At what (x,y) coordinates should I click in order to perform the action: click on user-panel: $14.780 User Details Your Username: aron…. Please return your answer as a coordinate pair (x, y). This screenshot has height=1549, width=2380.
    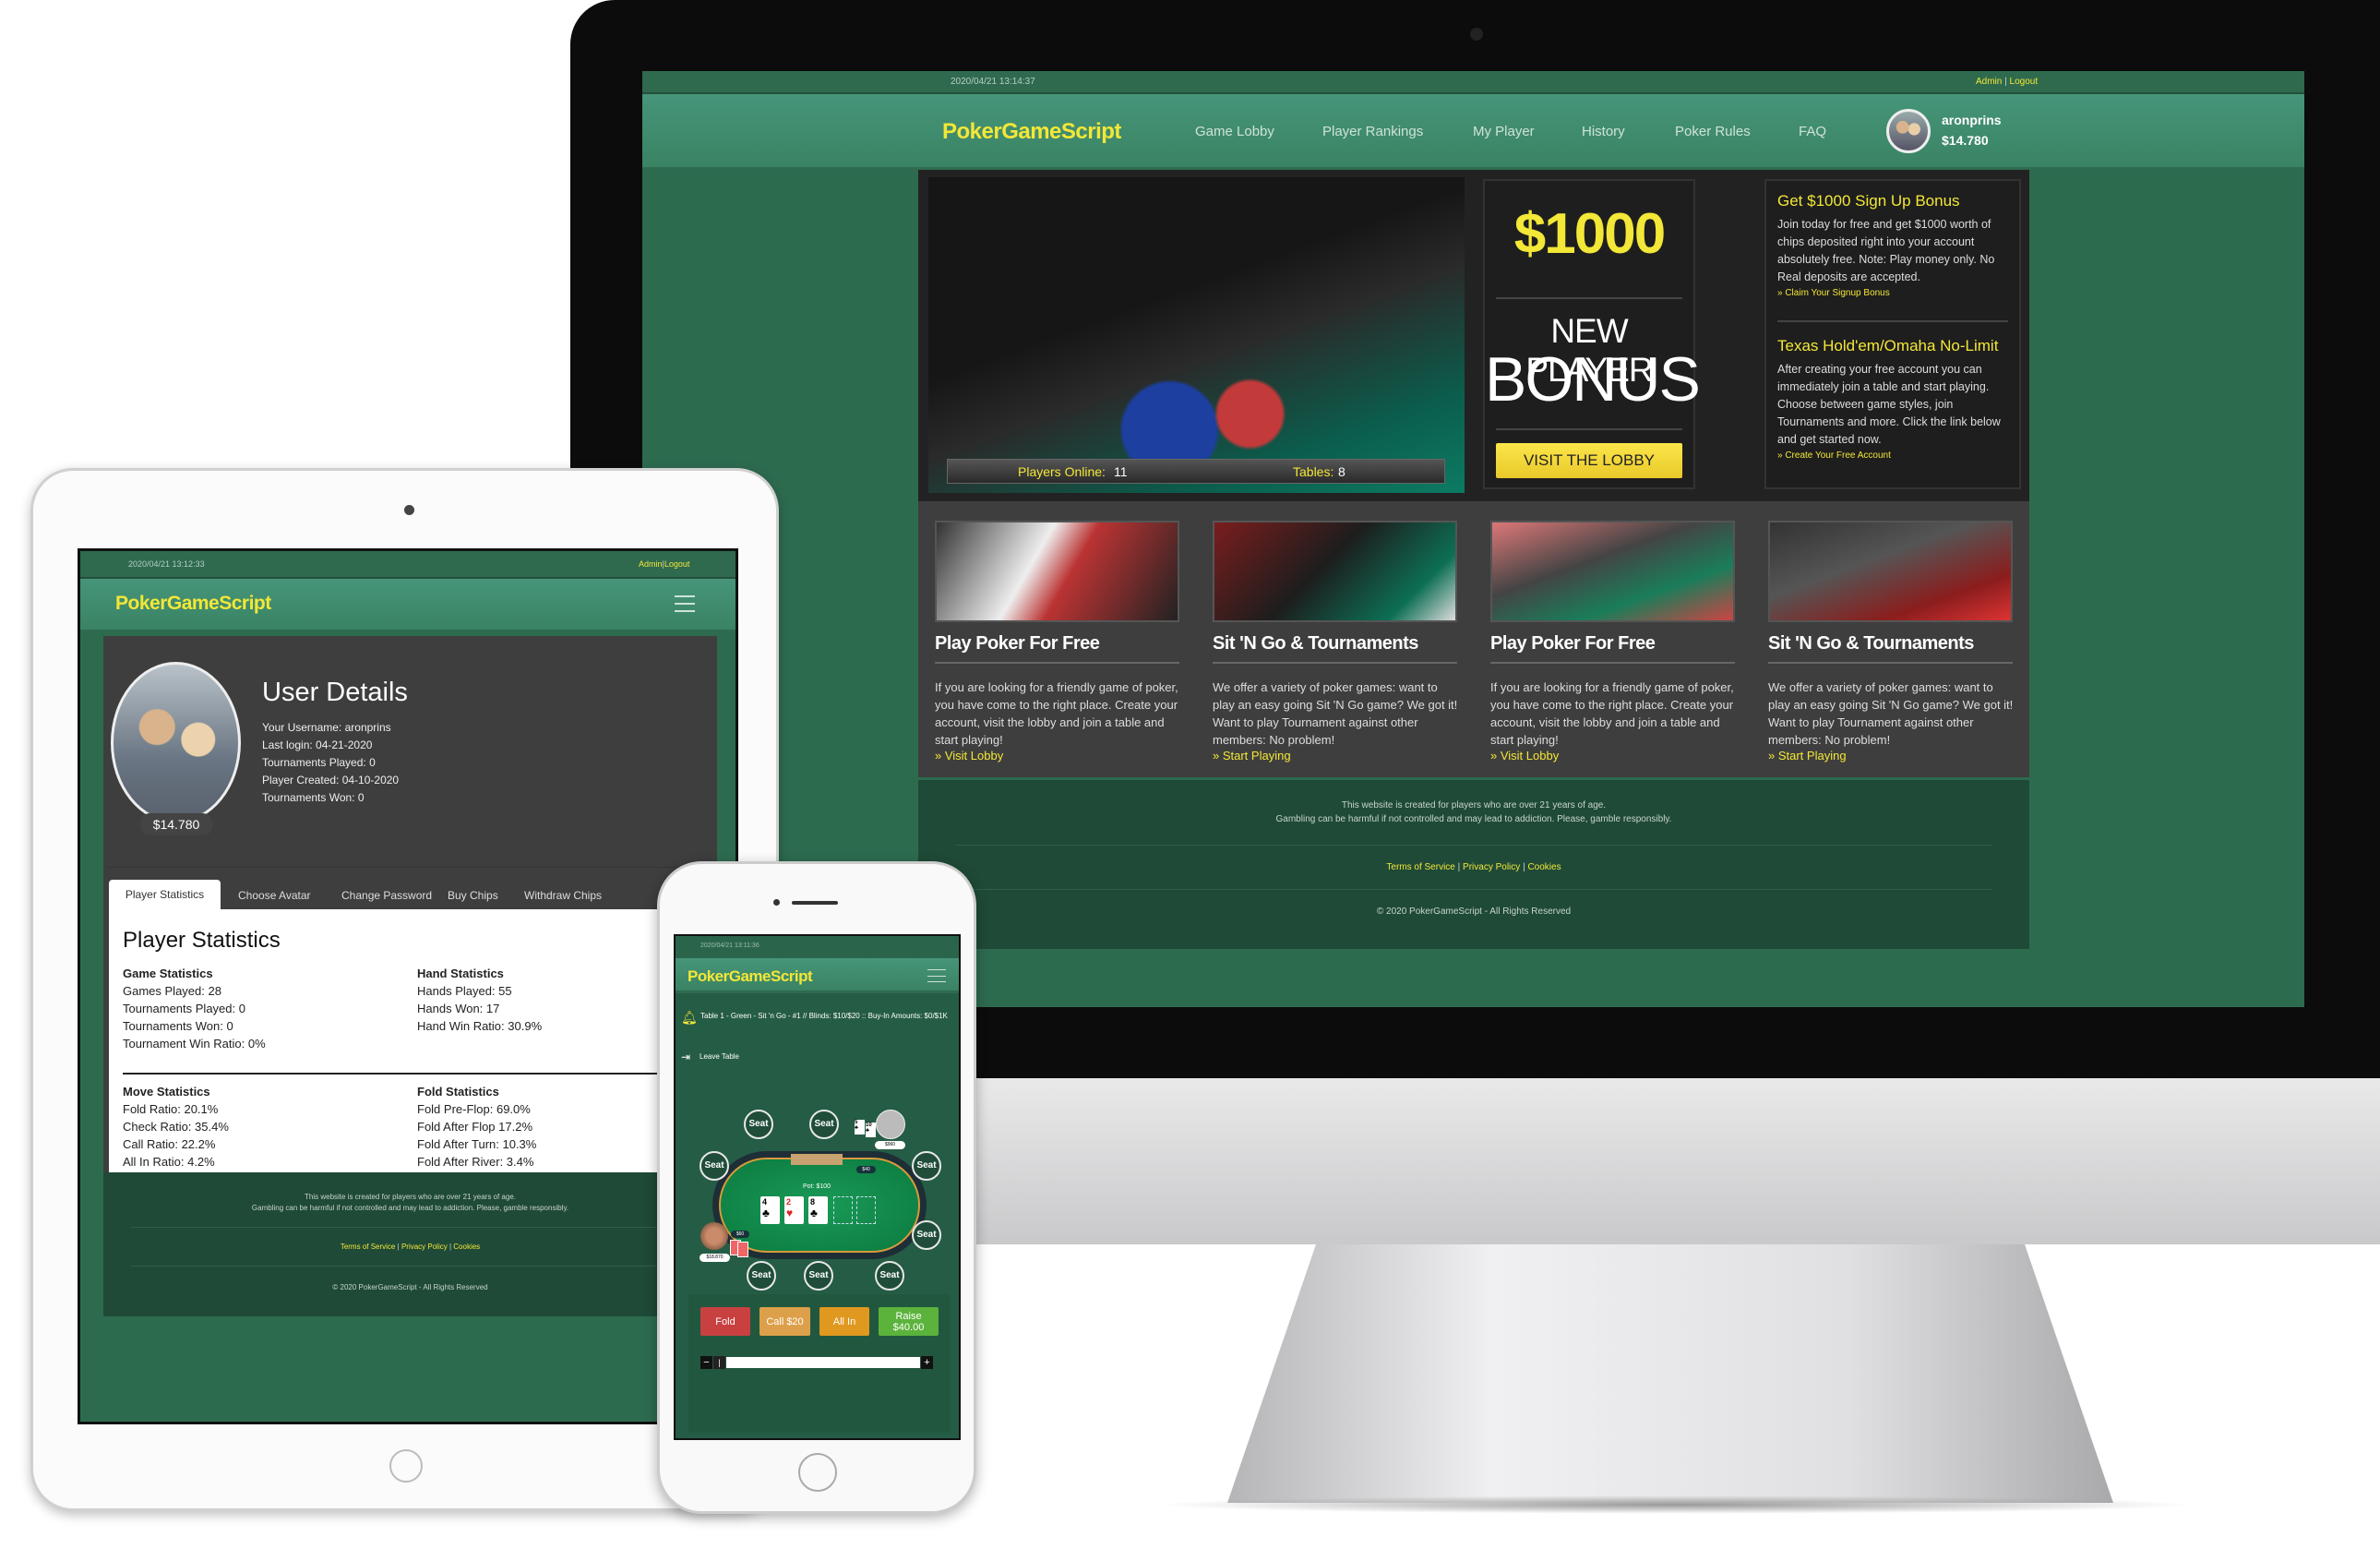
    Looking at the image, I should click on (410, 914).